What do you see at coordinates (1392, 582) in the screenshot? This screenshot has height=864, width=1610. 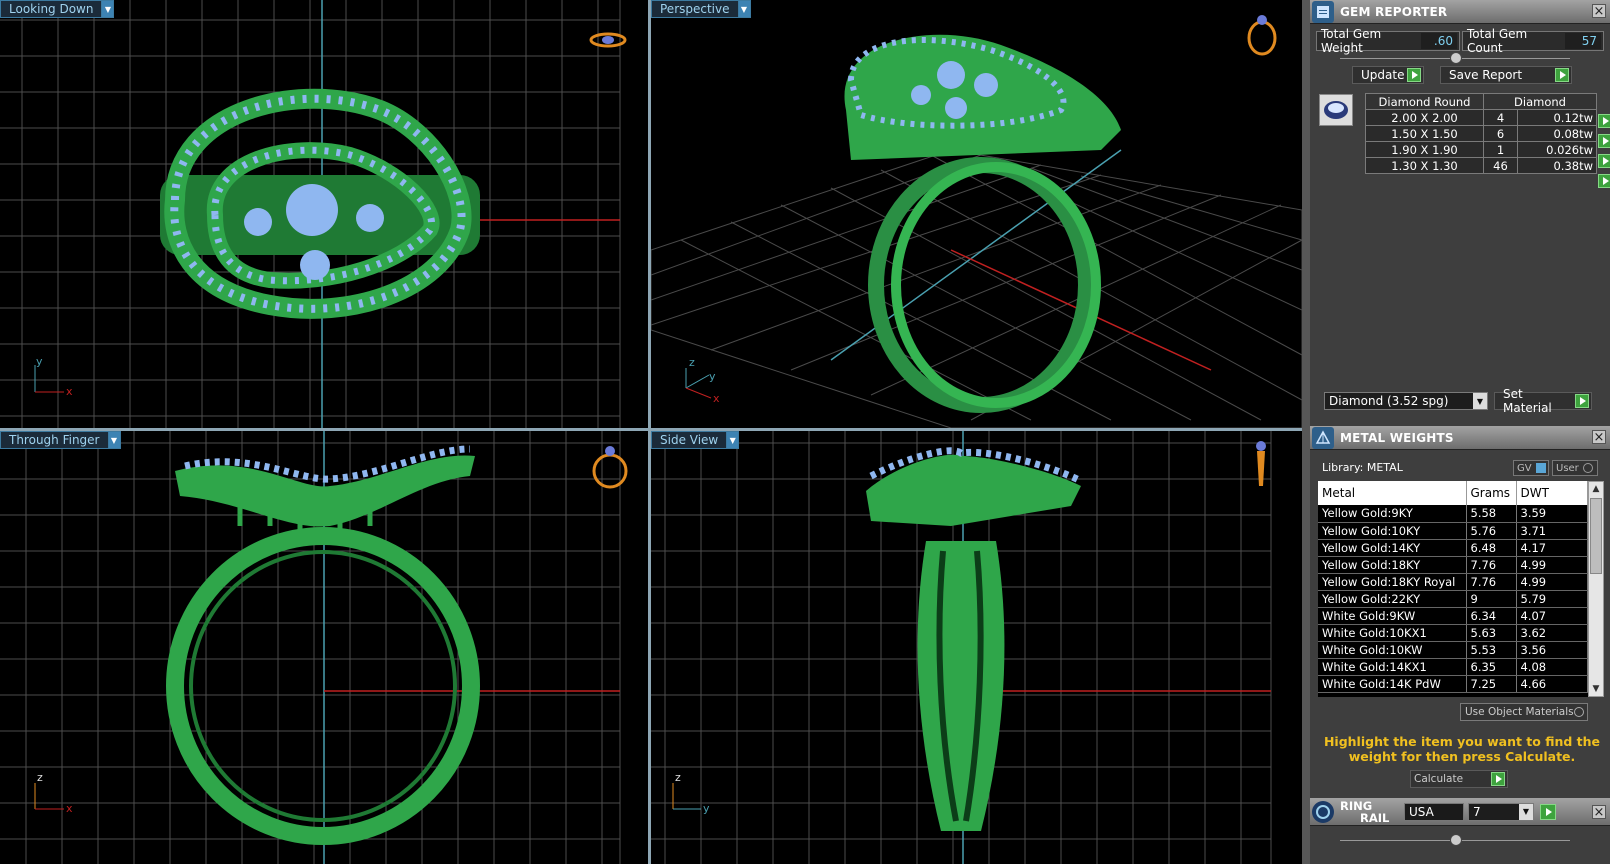 I see `metal-name: Yellow Gold:18KY Royal` at bounding box center [1392, 582].